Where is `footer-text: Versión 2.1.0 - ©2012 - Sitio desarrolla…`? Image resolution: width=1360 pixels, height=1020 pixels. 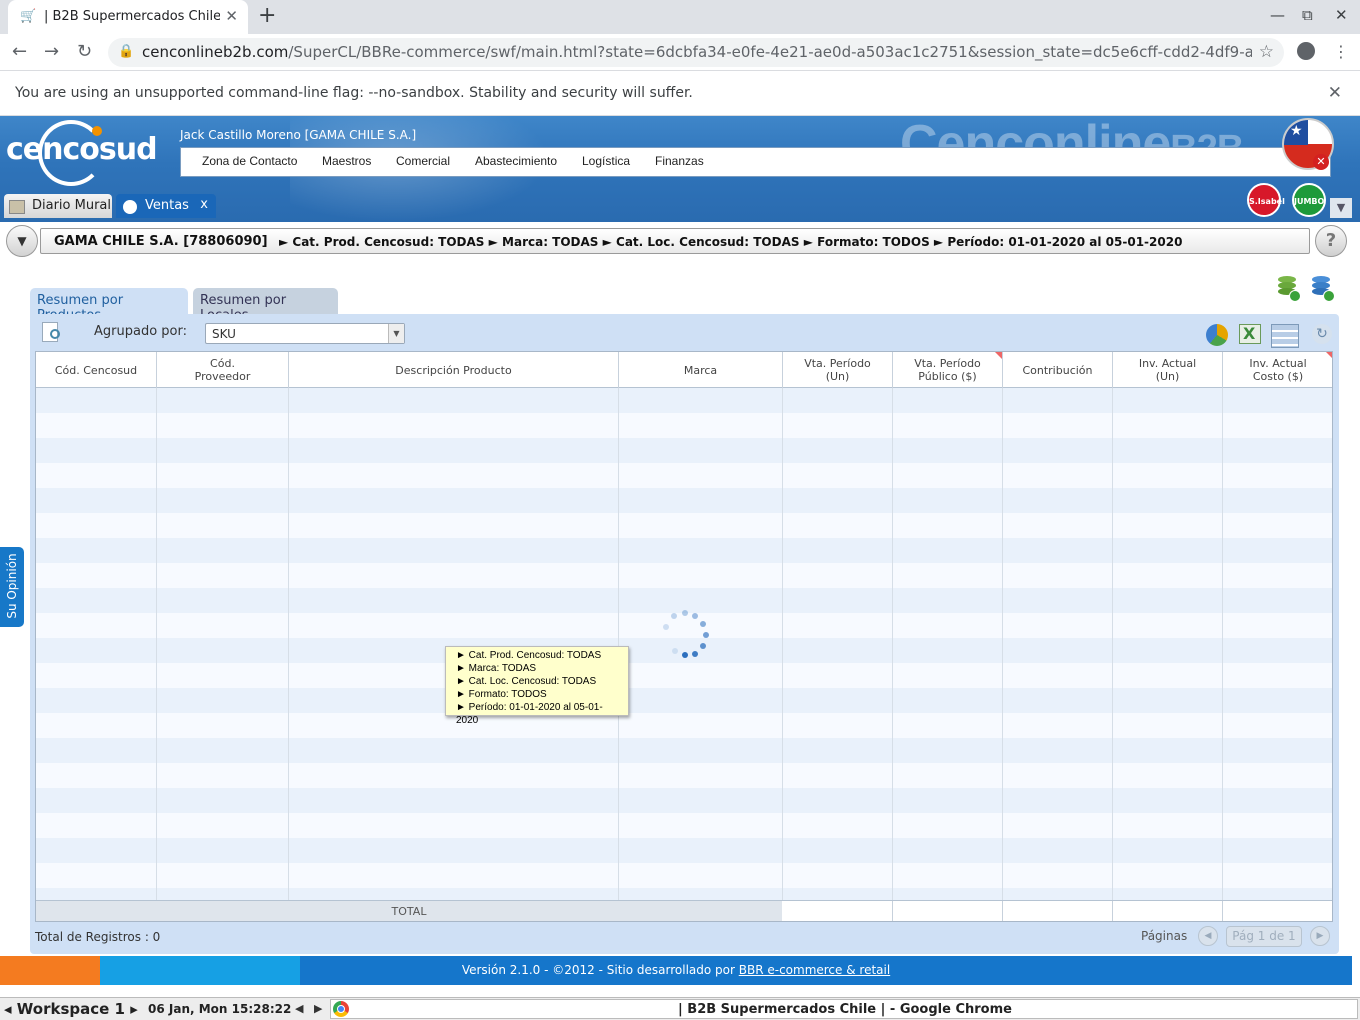
footer-text: Versión 2.1.0 - ©2012 - Sitio desarrolla… is located at coordinates (676, 970).